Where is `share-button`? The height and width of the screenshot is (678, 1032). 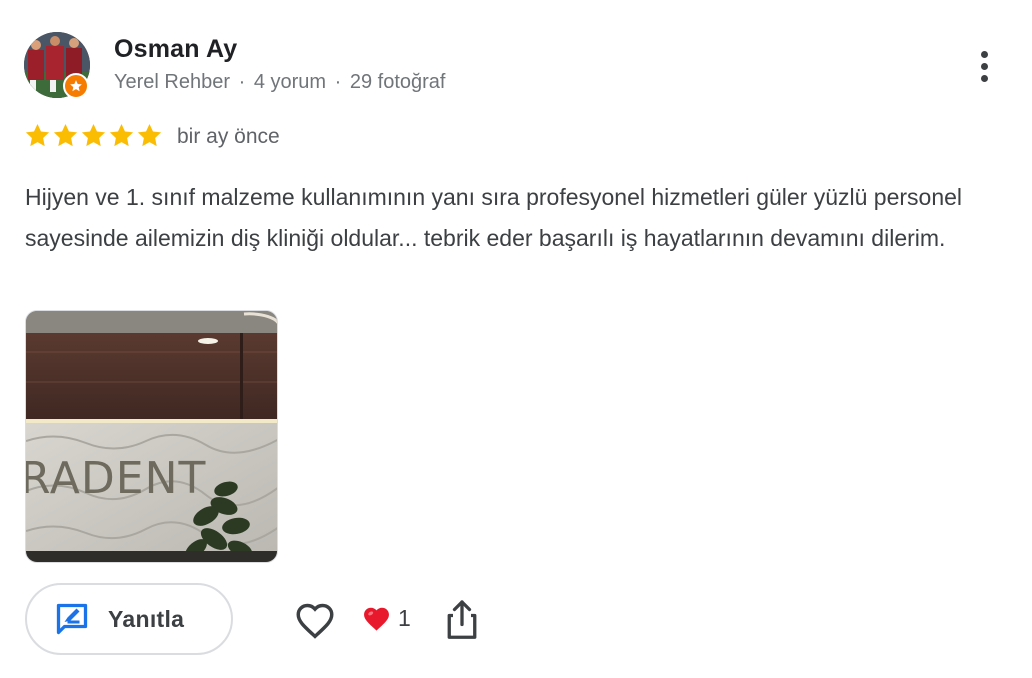 share-button is located at coordinates (462, 620).